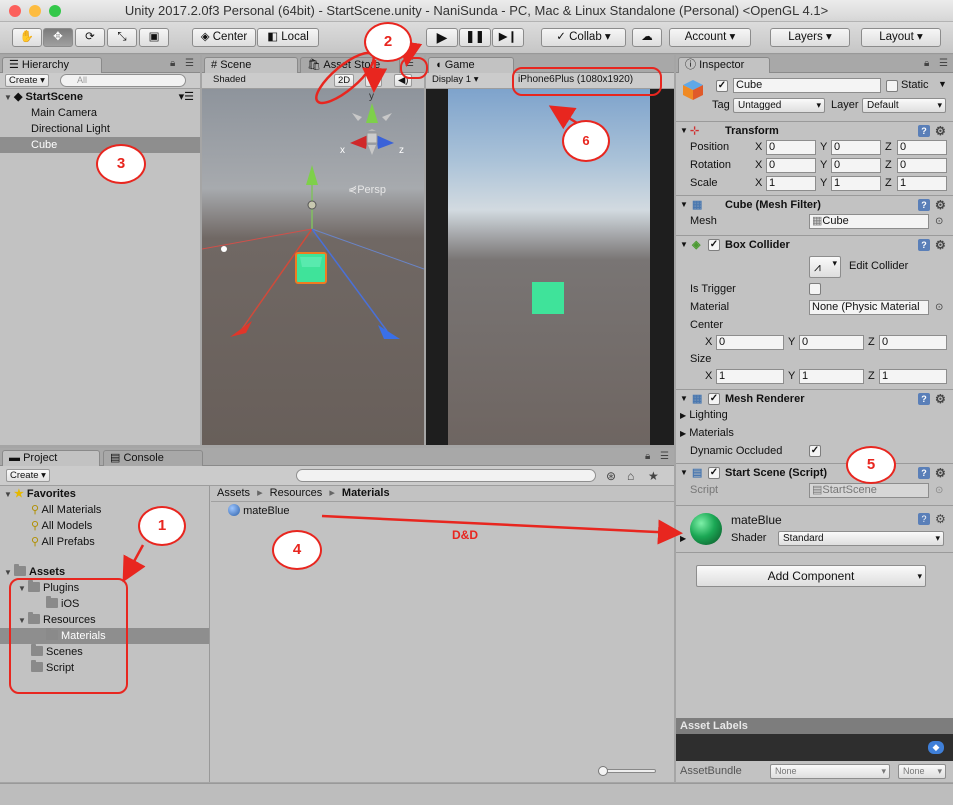  I want to click on component-header: ▼ ▤ ✓ Start Scene (Script) ? ⚙, so click(814, 473).